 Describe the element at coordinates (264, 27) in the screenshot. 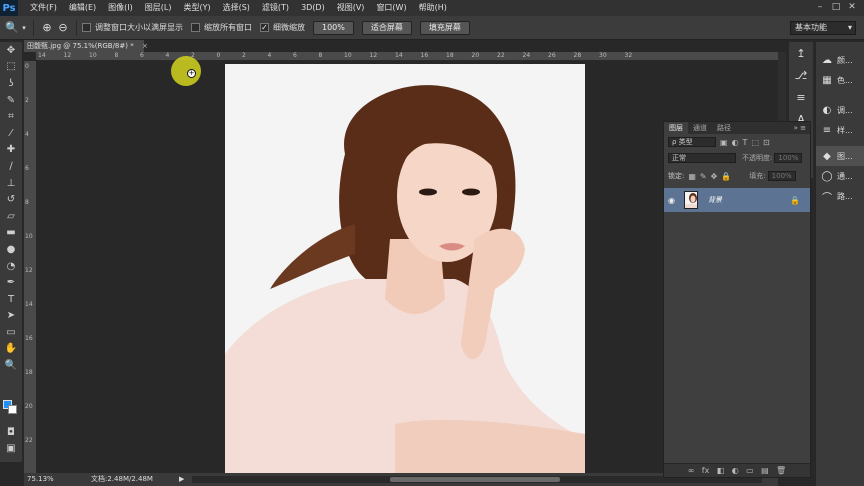

I see `checkbox-box: ✓` at that location.